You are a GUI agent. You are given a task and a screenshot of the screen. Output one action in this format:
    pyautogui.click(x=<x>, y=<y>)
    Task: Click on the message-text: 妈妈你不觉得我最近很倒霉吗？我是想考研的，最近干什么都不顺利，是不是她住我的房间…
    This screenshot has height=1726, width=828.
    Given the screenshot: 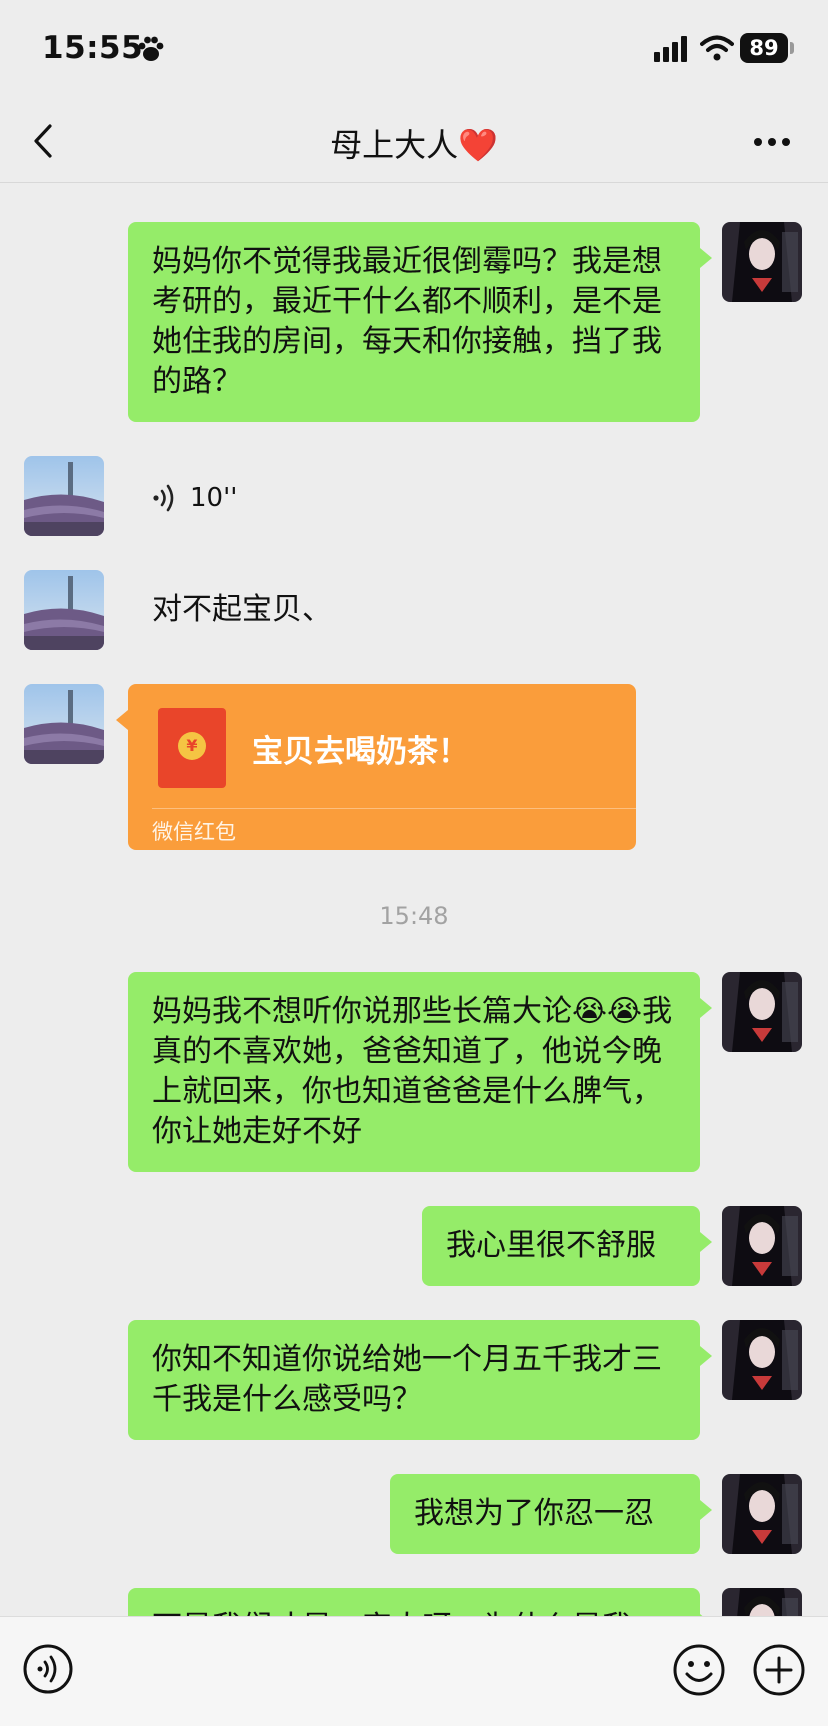 What is the action you would take?
    pyautogui.click(x=407, y=321)
    